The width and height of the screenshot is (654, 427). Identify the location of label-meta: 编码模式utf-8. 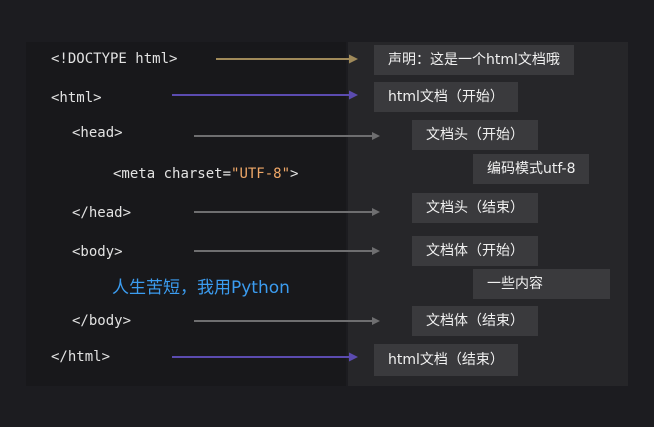
(531, 169).